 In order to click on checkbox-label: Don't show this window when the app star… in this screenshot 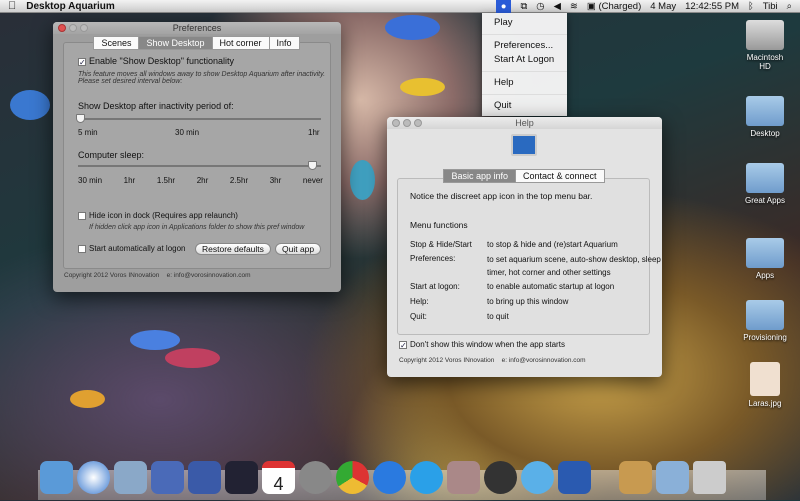, I will do `click(487, 344)`.